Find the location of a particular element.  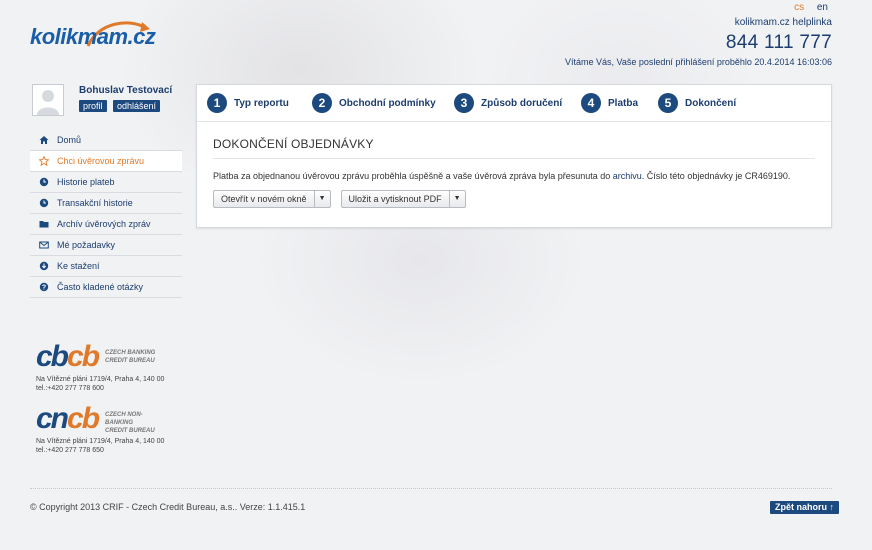

sidebar-item-label: Historie plateb is located at coordinates (86, 182).